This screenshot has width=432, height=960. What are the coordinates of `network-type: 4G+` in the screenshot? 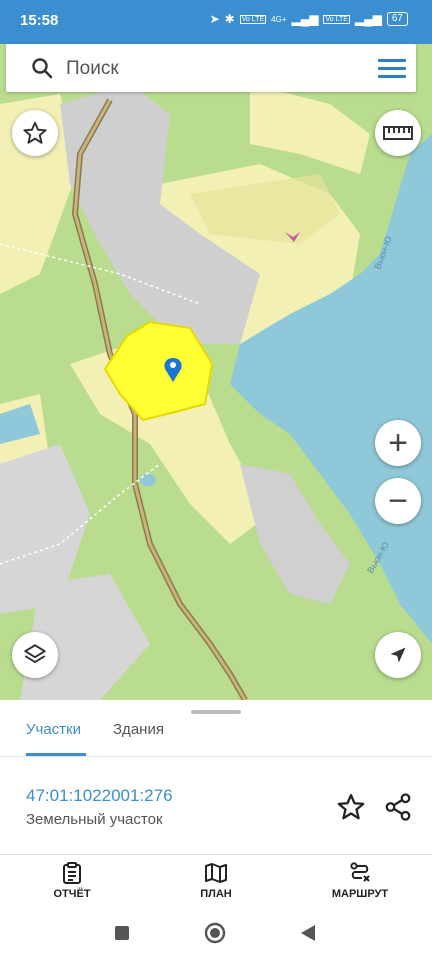 It's located at (279, 19).